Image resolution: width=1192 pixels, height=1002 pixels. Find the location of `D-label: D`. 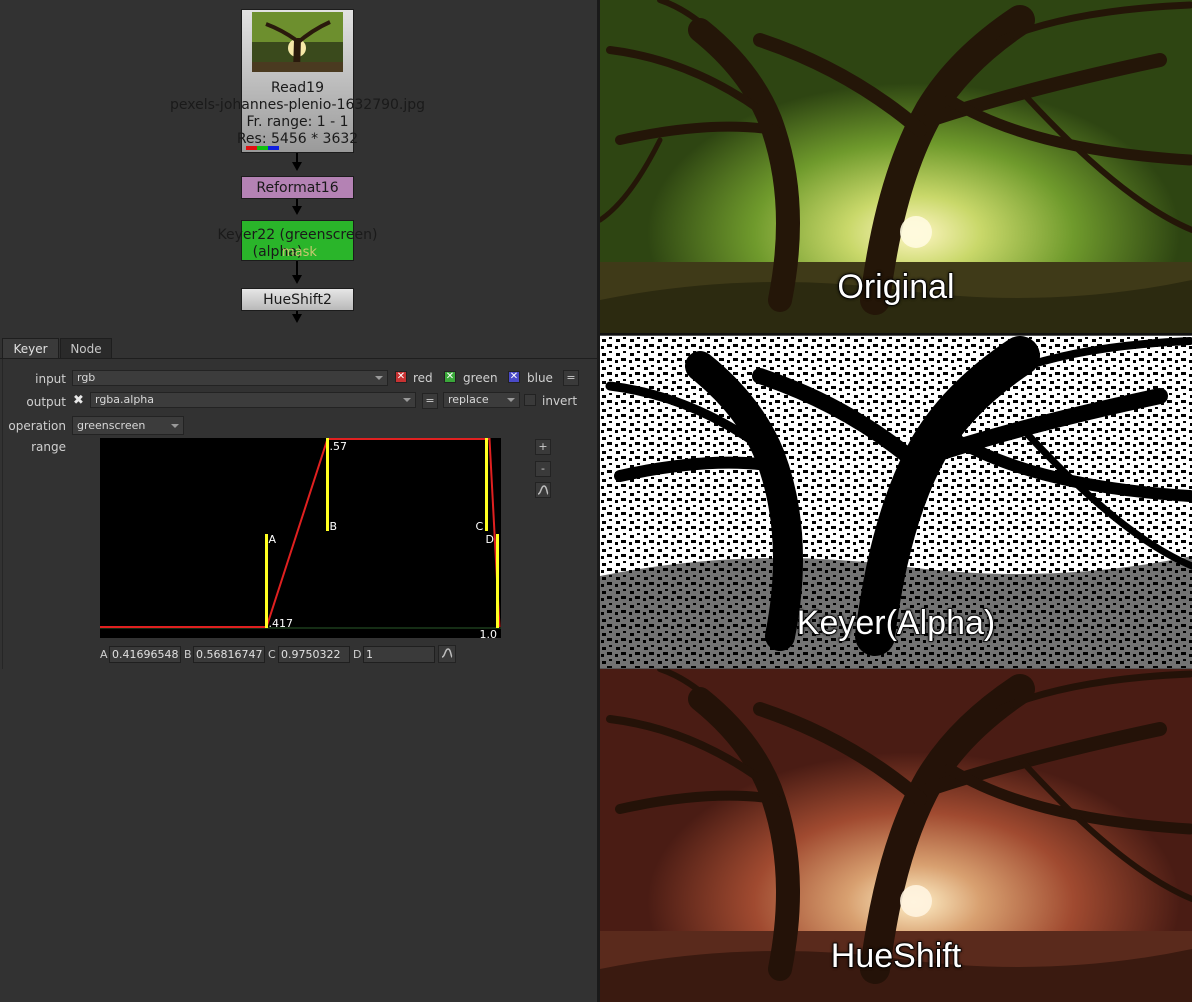

D-label: D is located at coordinates (357, 654).